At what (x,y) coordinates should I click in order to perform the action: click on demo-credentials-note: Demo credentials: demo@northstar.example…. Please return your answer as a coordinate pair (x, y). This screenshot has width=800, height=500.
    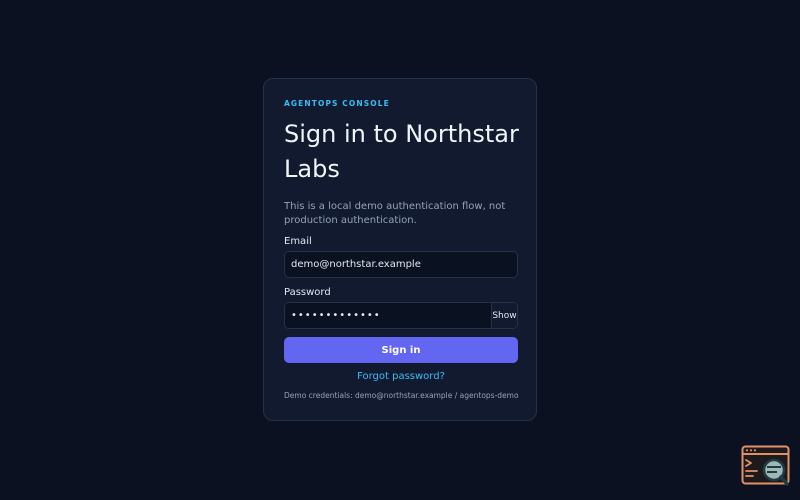
    Looking at the image, I should click on (401, 395).